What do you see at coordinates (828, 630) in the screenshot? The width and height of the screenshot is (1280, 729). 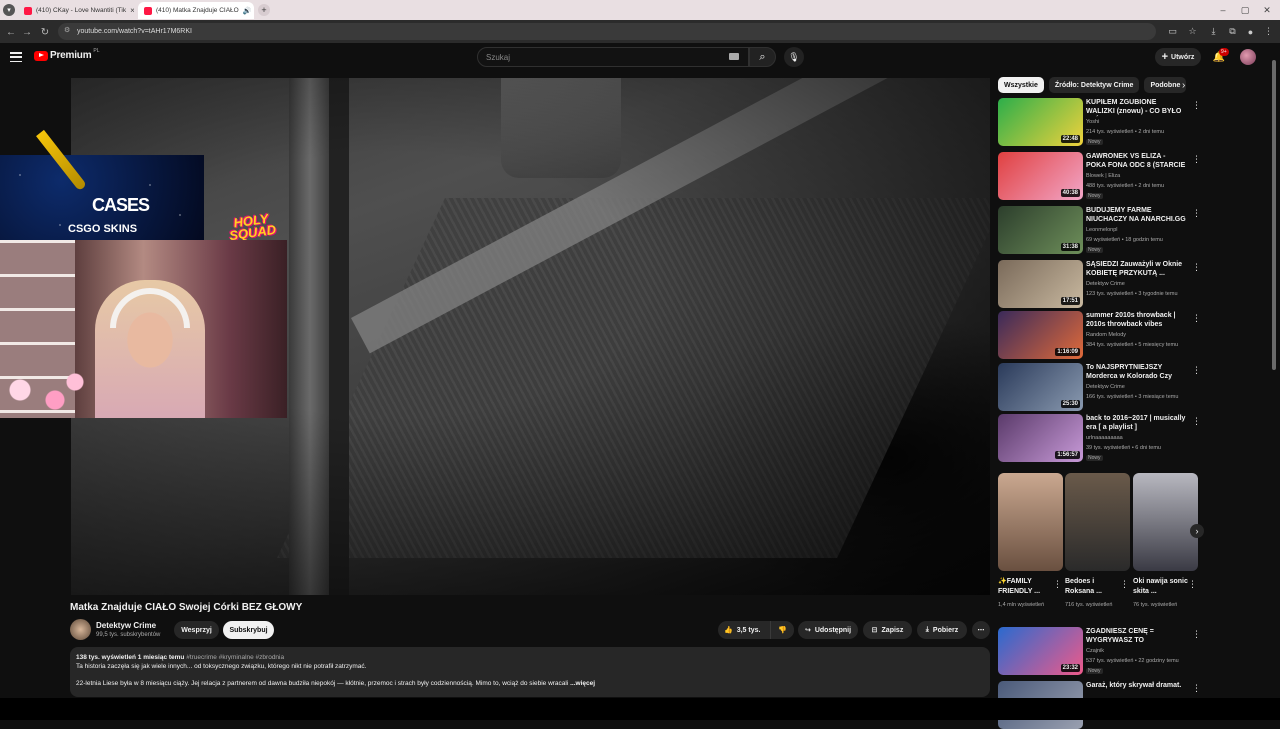 I see `share-button: ↪ Udostępnij` at bounding box center [828, 630].